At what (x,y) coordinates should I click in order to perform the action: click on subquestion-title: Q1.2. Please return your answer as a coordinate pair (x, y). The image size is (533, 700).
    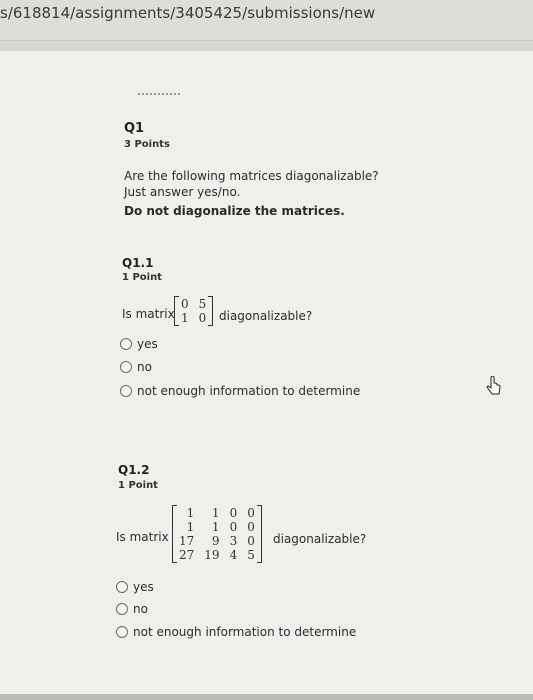
    Looking at the image, I should click on (134, 470).